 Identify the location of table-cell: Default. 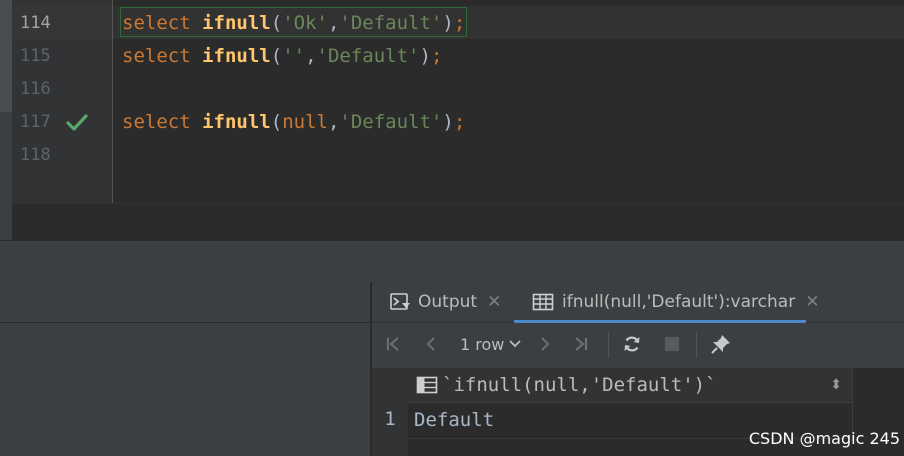
(454, 420).